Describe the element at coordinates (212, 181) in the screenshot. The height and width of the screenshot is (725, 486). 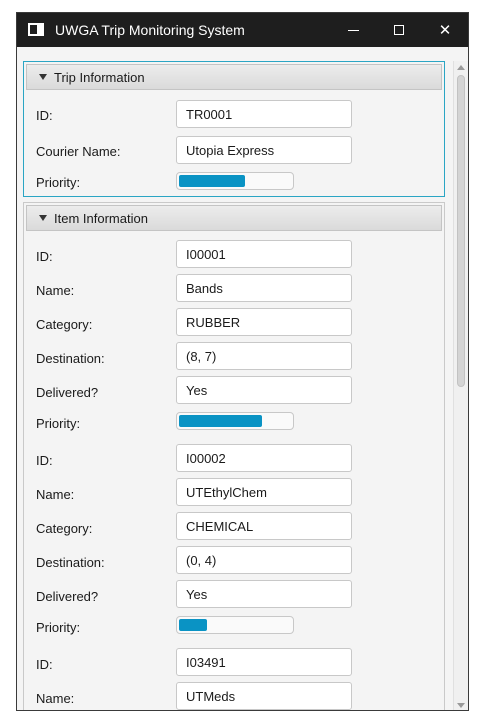
I see `trip-priority-fill` at that location.